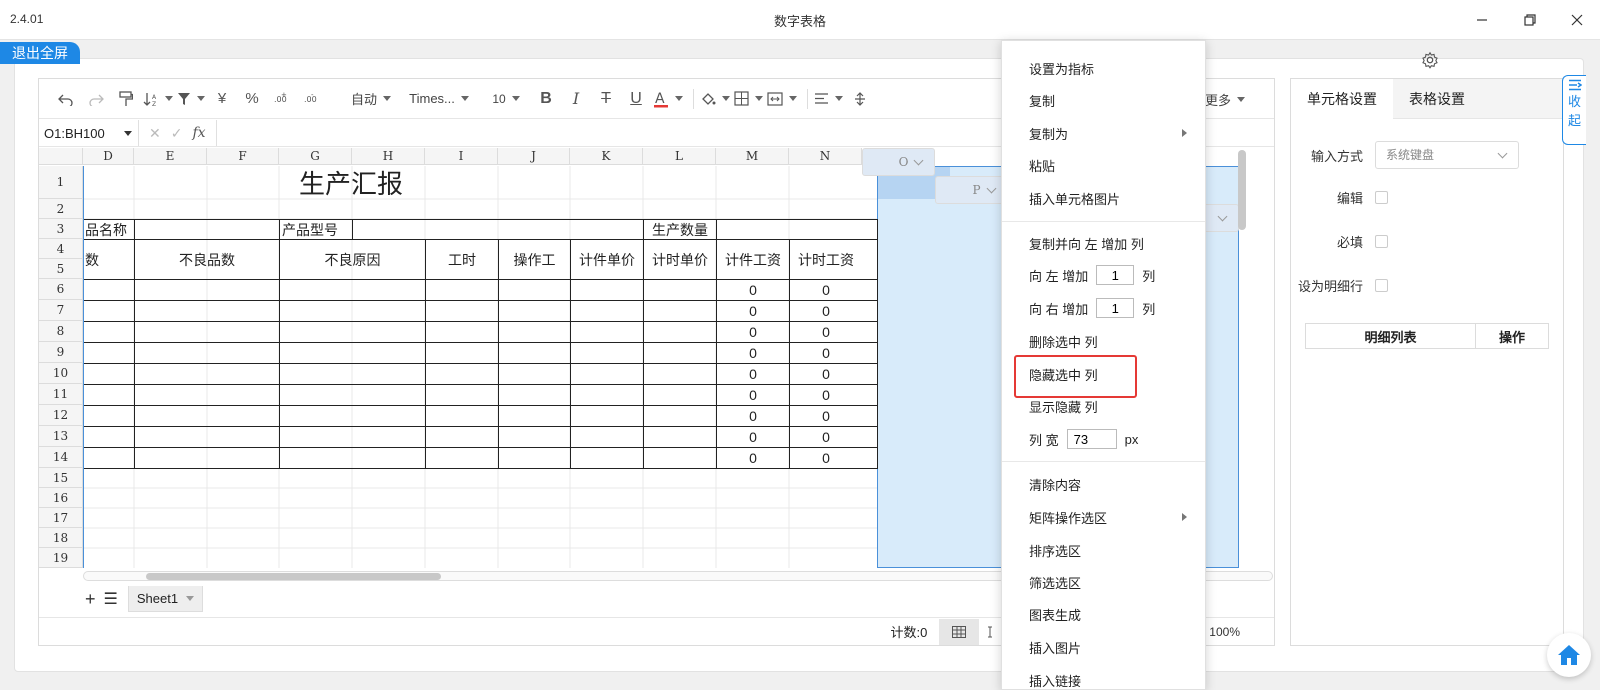 The image size is (1600, 690). Describe the element at coordinates (825, 156) in the screenshot. I see `column-header: N` at that location.